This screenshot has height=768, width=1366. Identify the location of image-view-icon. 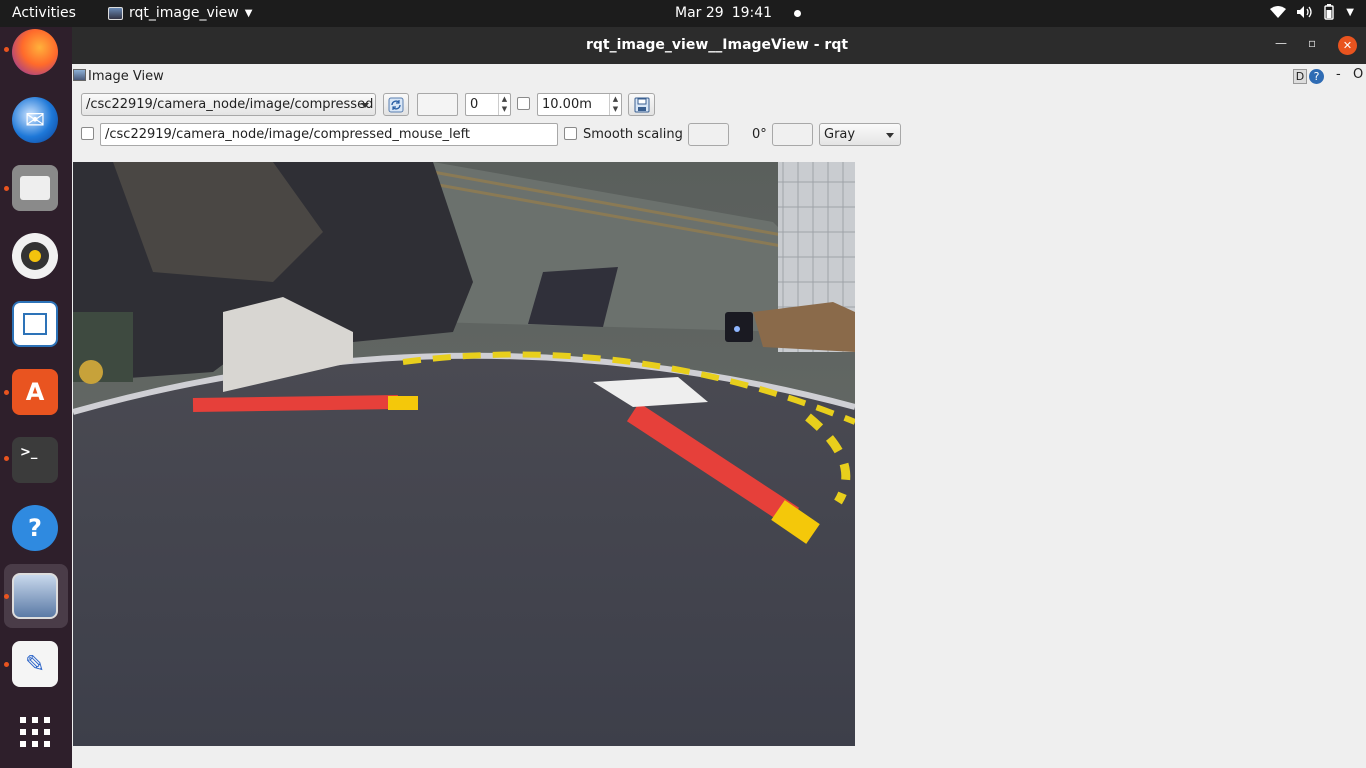
(79, 75).